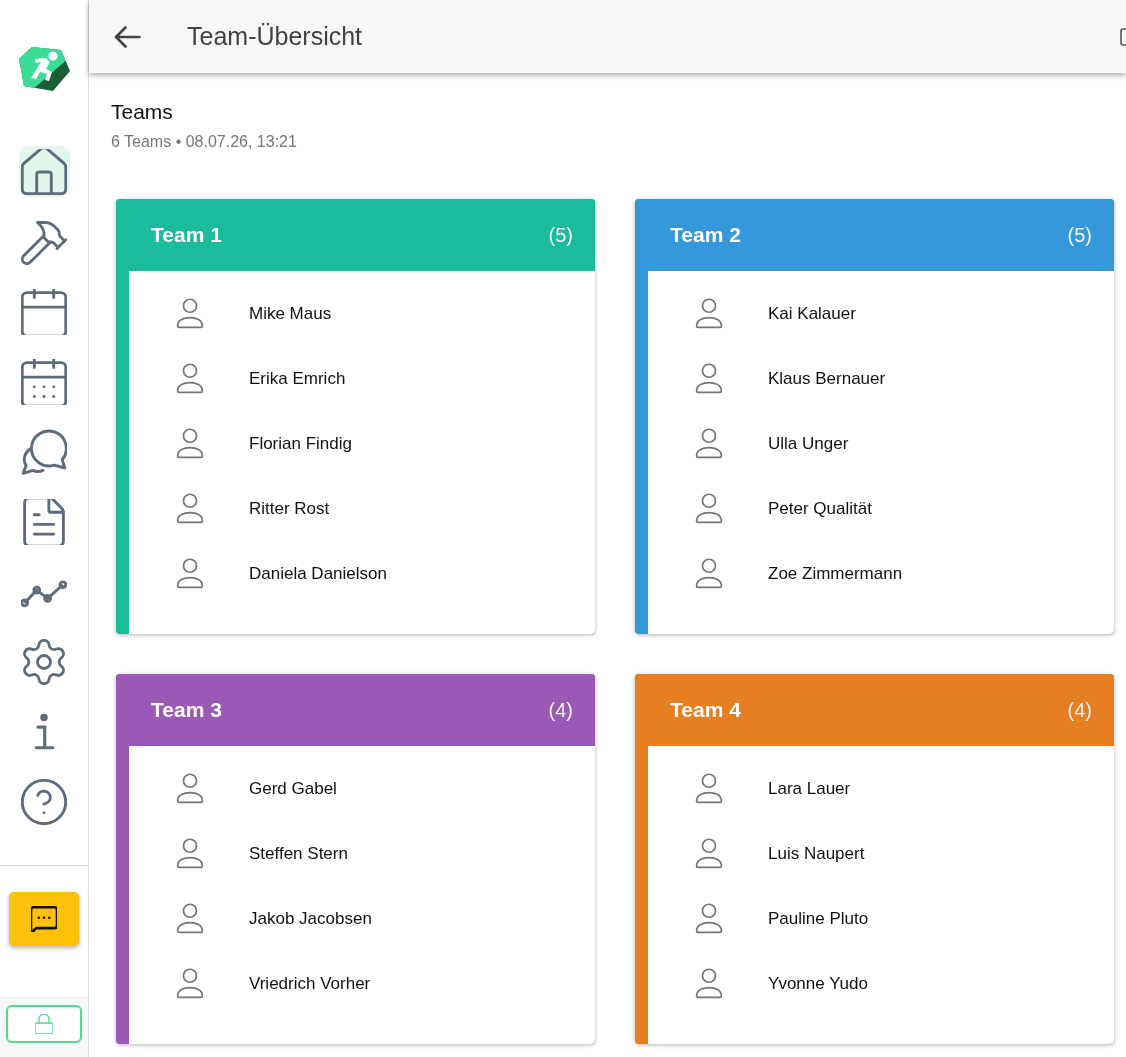 This screenshot has height=1057, width=1126. I want to click on member-name: Kai Kalauer, so click(812, 313).